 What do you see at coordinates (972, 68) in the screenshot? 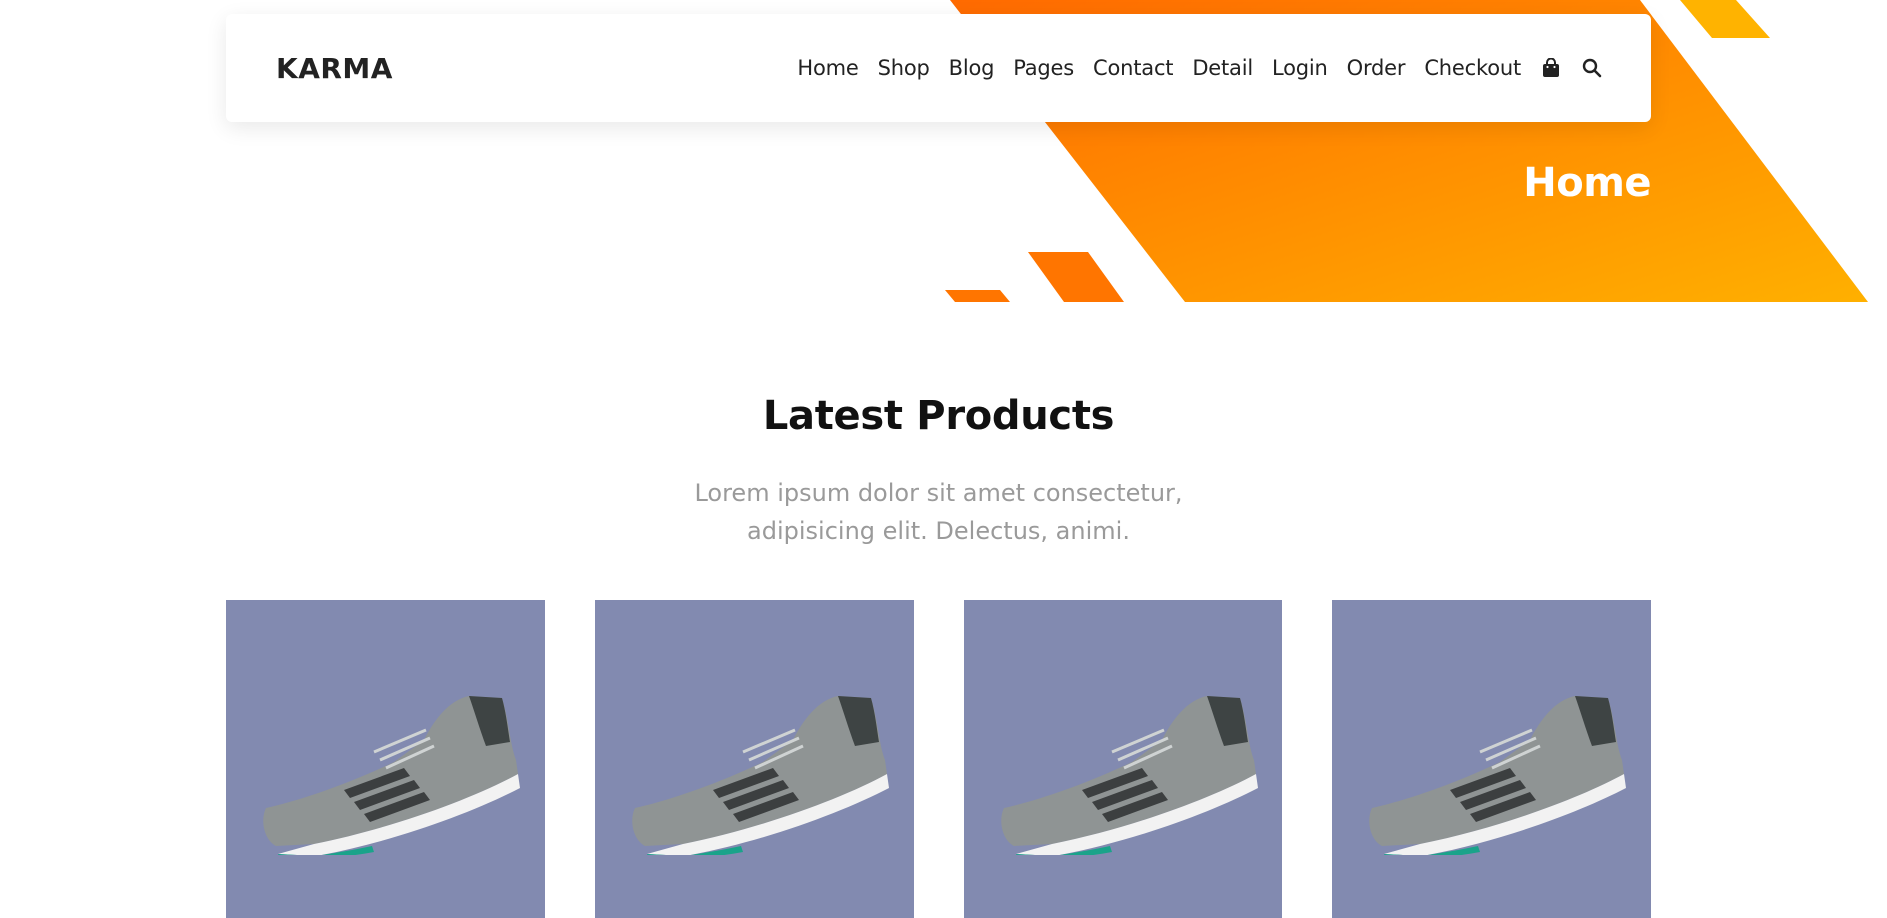
I see `nav-blog: Blog` at bounding box center [972, 68].